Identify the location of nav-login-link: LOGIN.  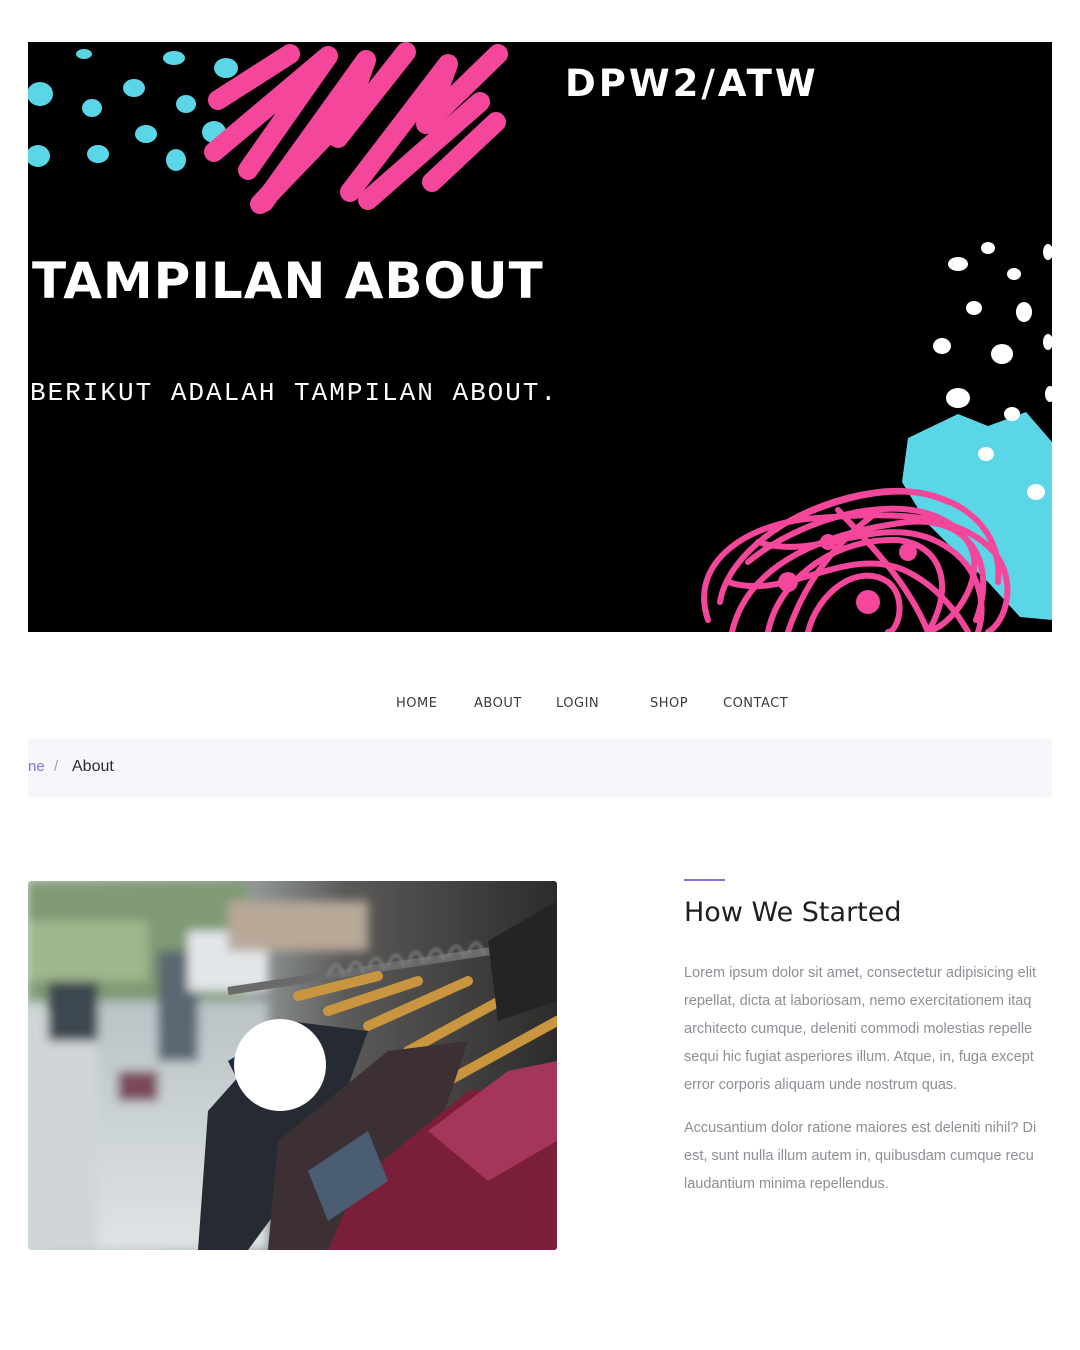
(577, 703).